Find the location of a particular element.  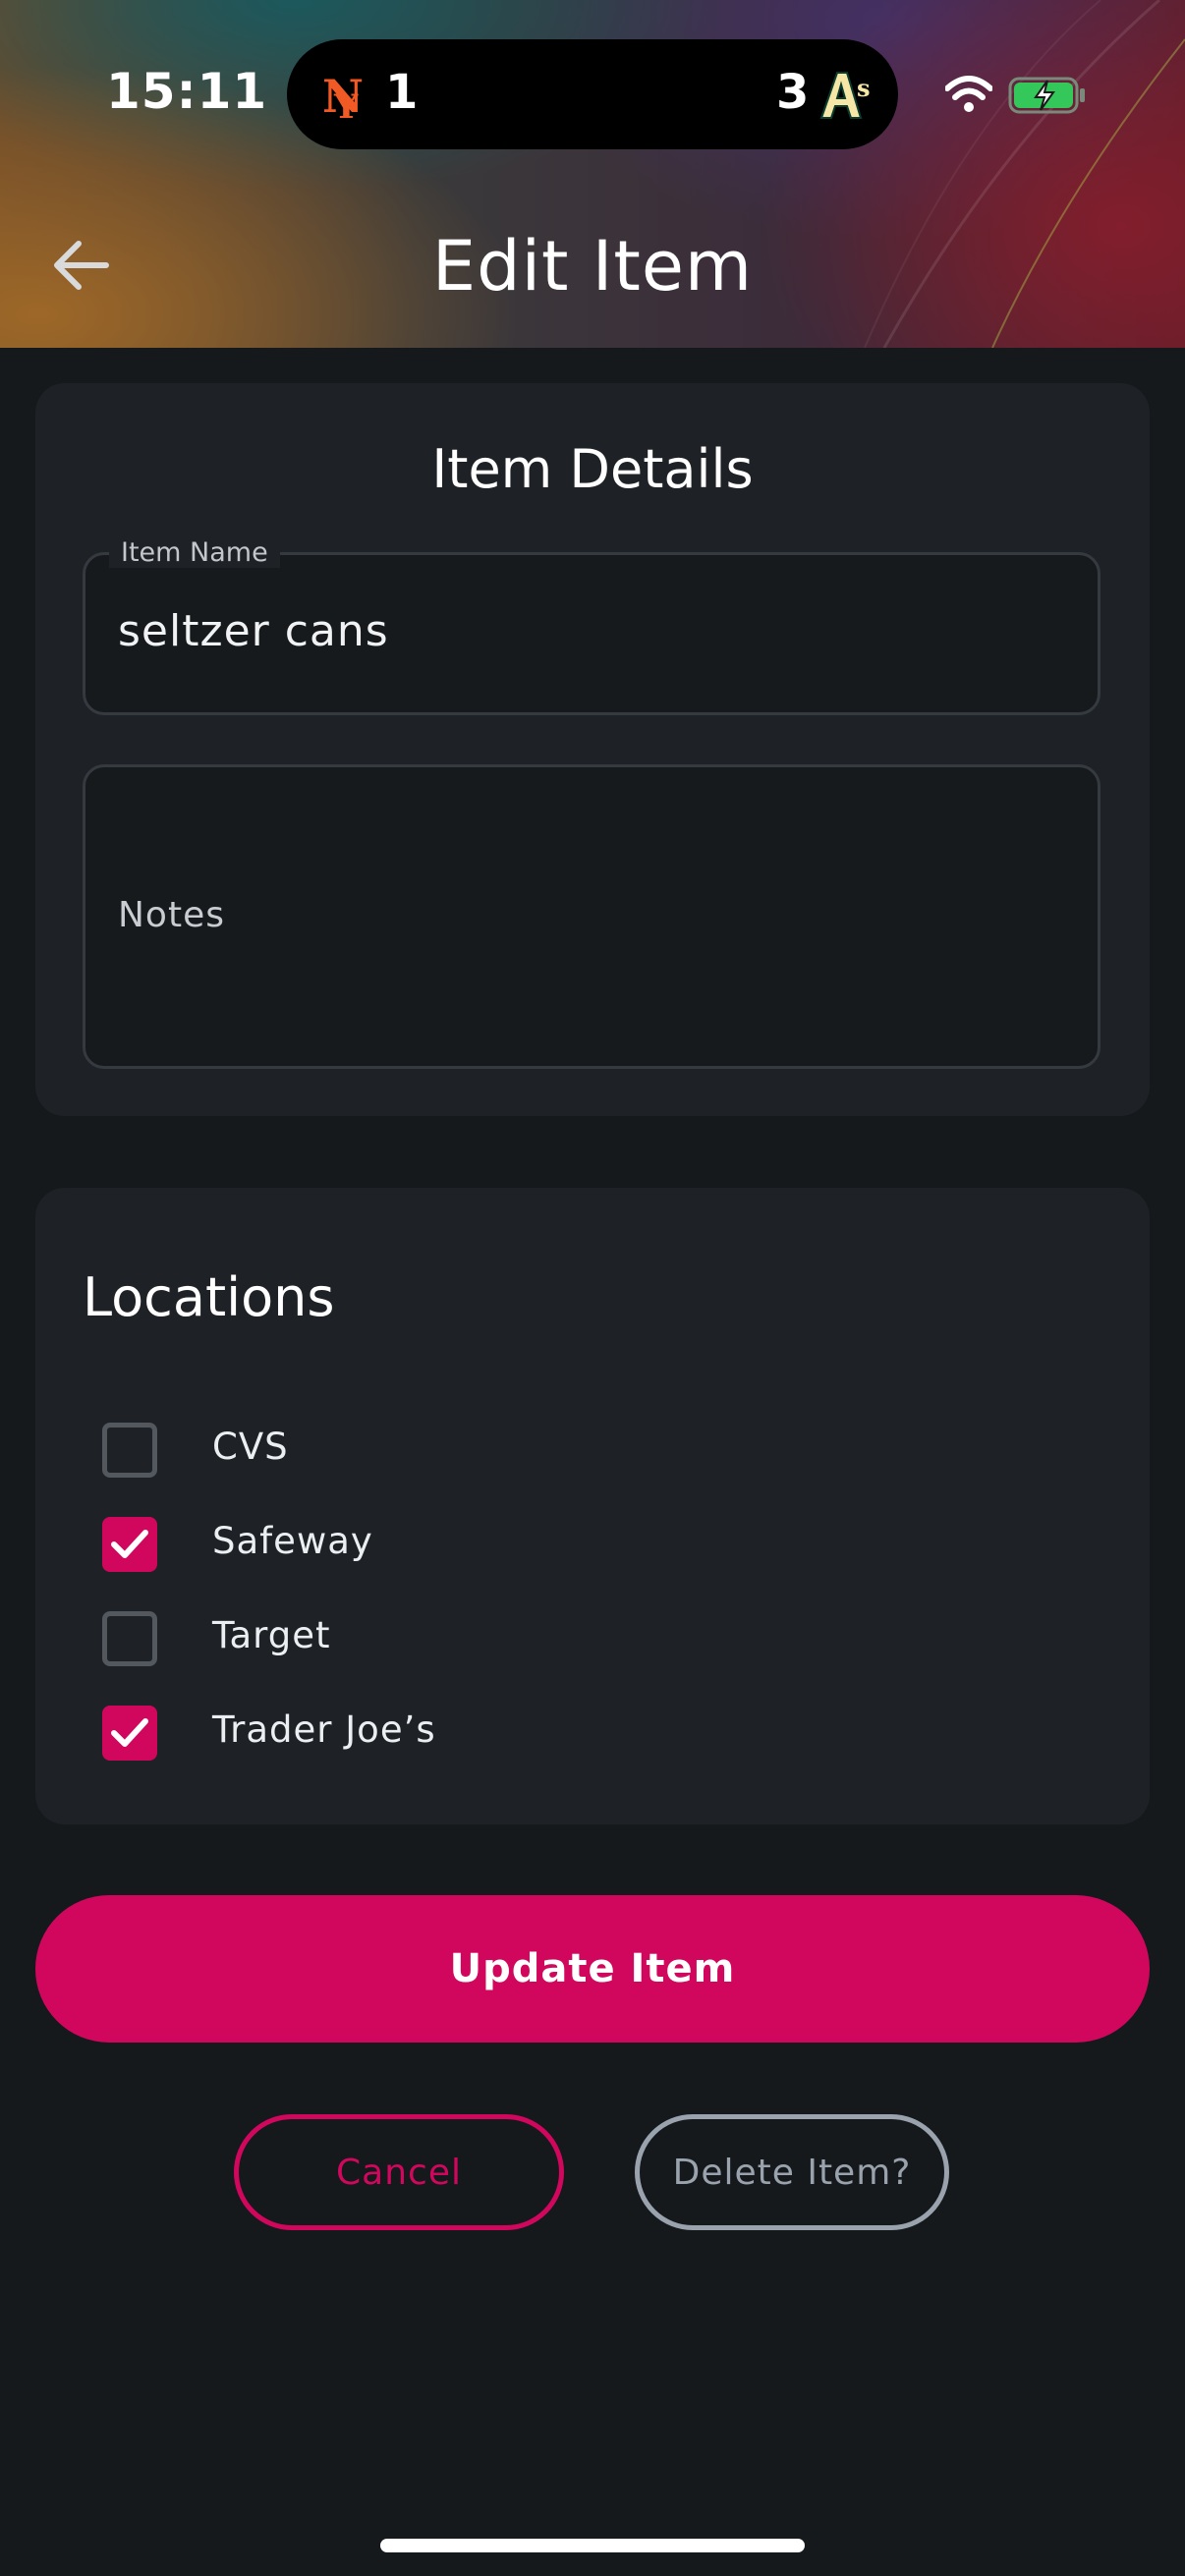

svg-text: s is located at coordinates (864, 88).